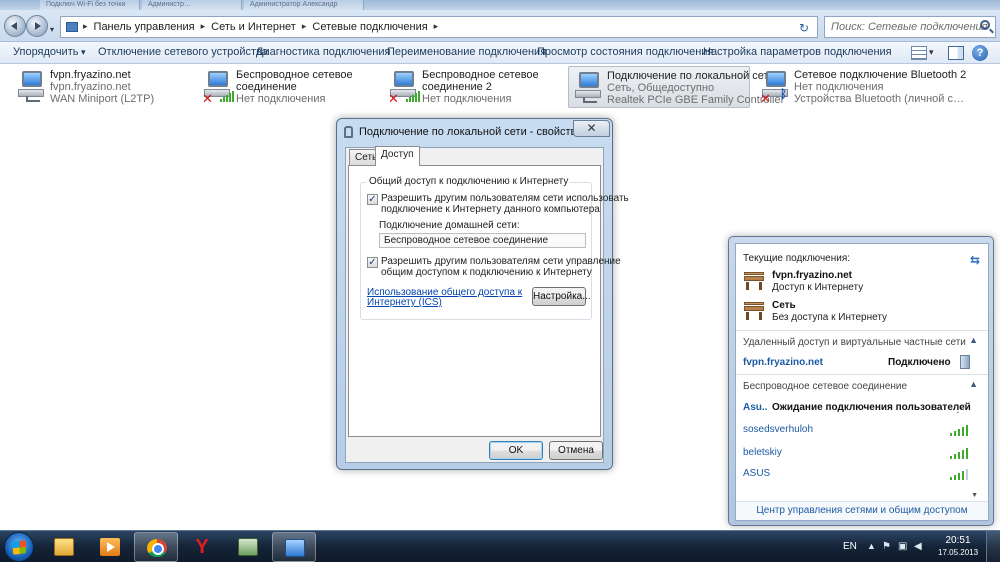 Image resolution: width=1000 pixels, height=562 pixels. Describe the element at coordinates (985, 25) in the screenshot. I see `search-icon` at that location.